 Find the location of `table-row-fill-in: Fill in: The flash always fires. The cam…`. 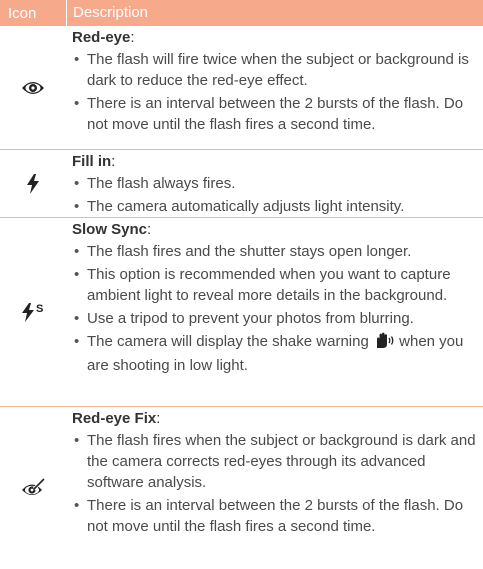

table-row-fill-in: Fill in: The flash always fires. The cam… is located at coordinates (241, 184).